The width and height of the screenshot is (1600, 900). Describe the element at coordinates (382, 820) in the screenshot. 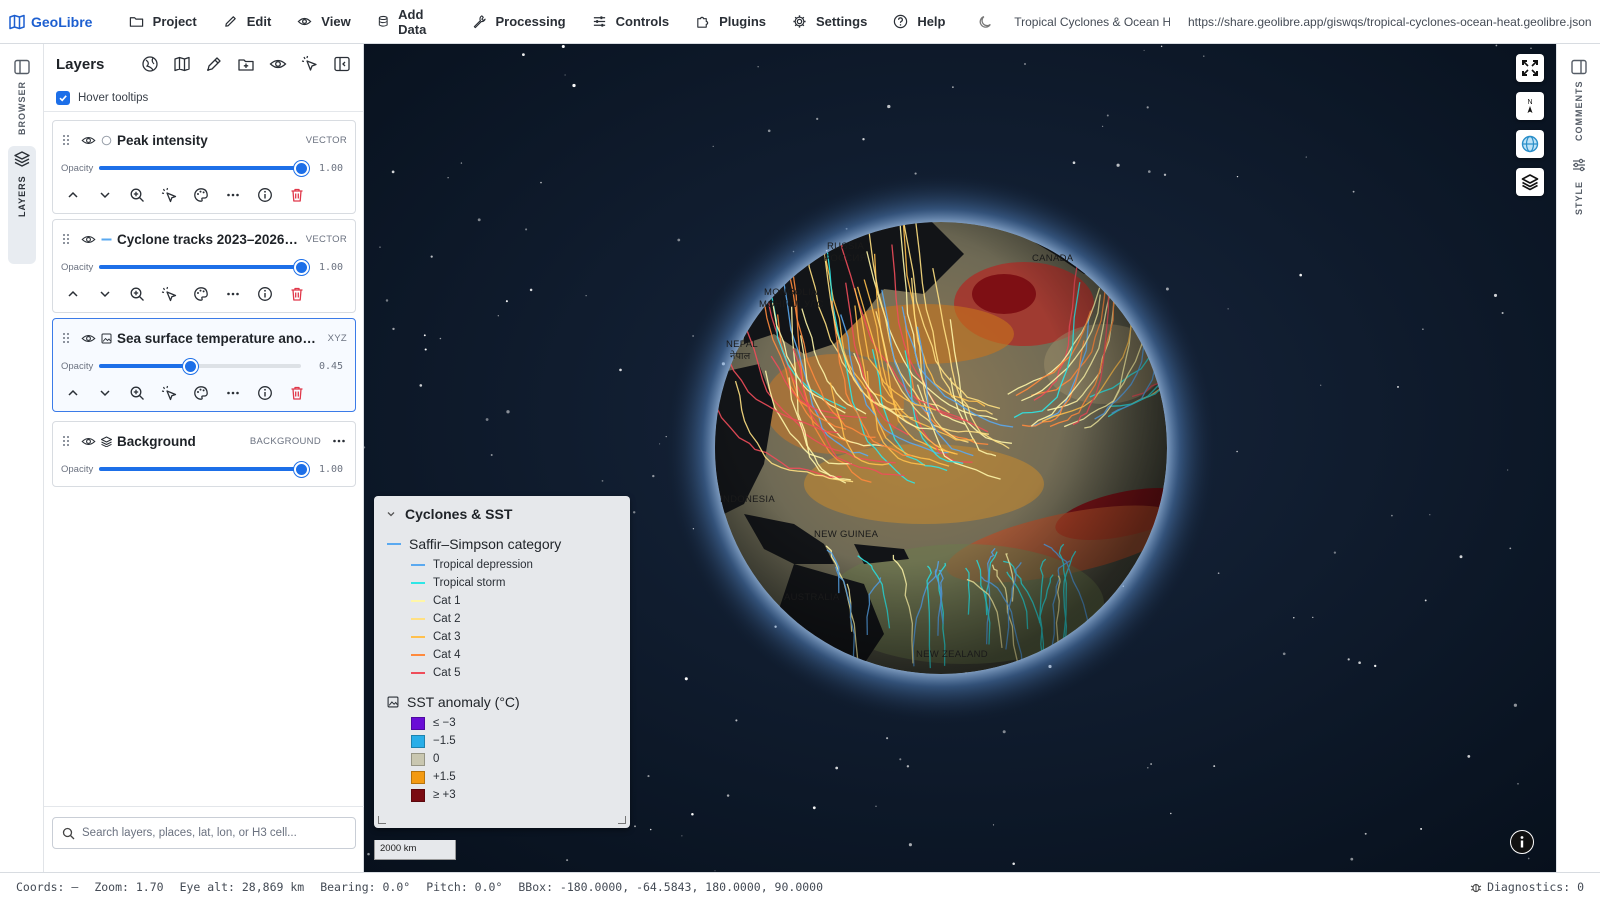

I see `legend-resize-handle-left` at that location.